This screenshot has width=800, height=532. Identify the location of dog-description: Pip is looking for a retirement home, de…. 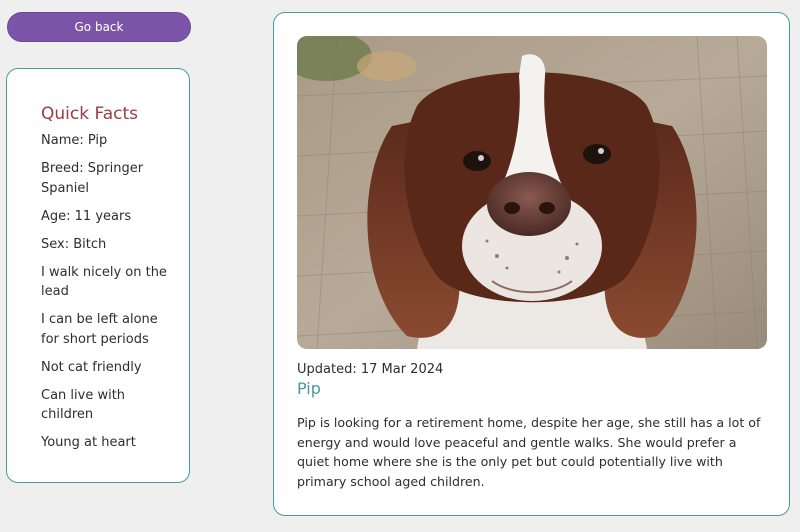
(529, 452).